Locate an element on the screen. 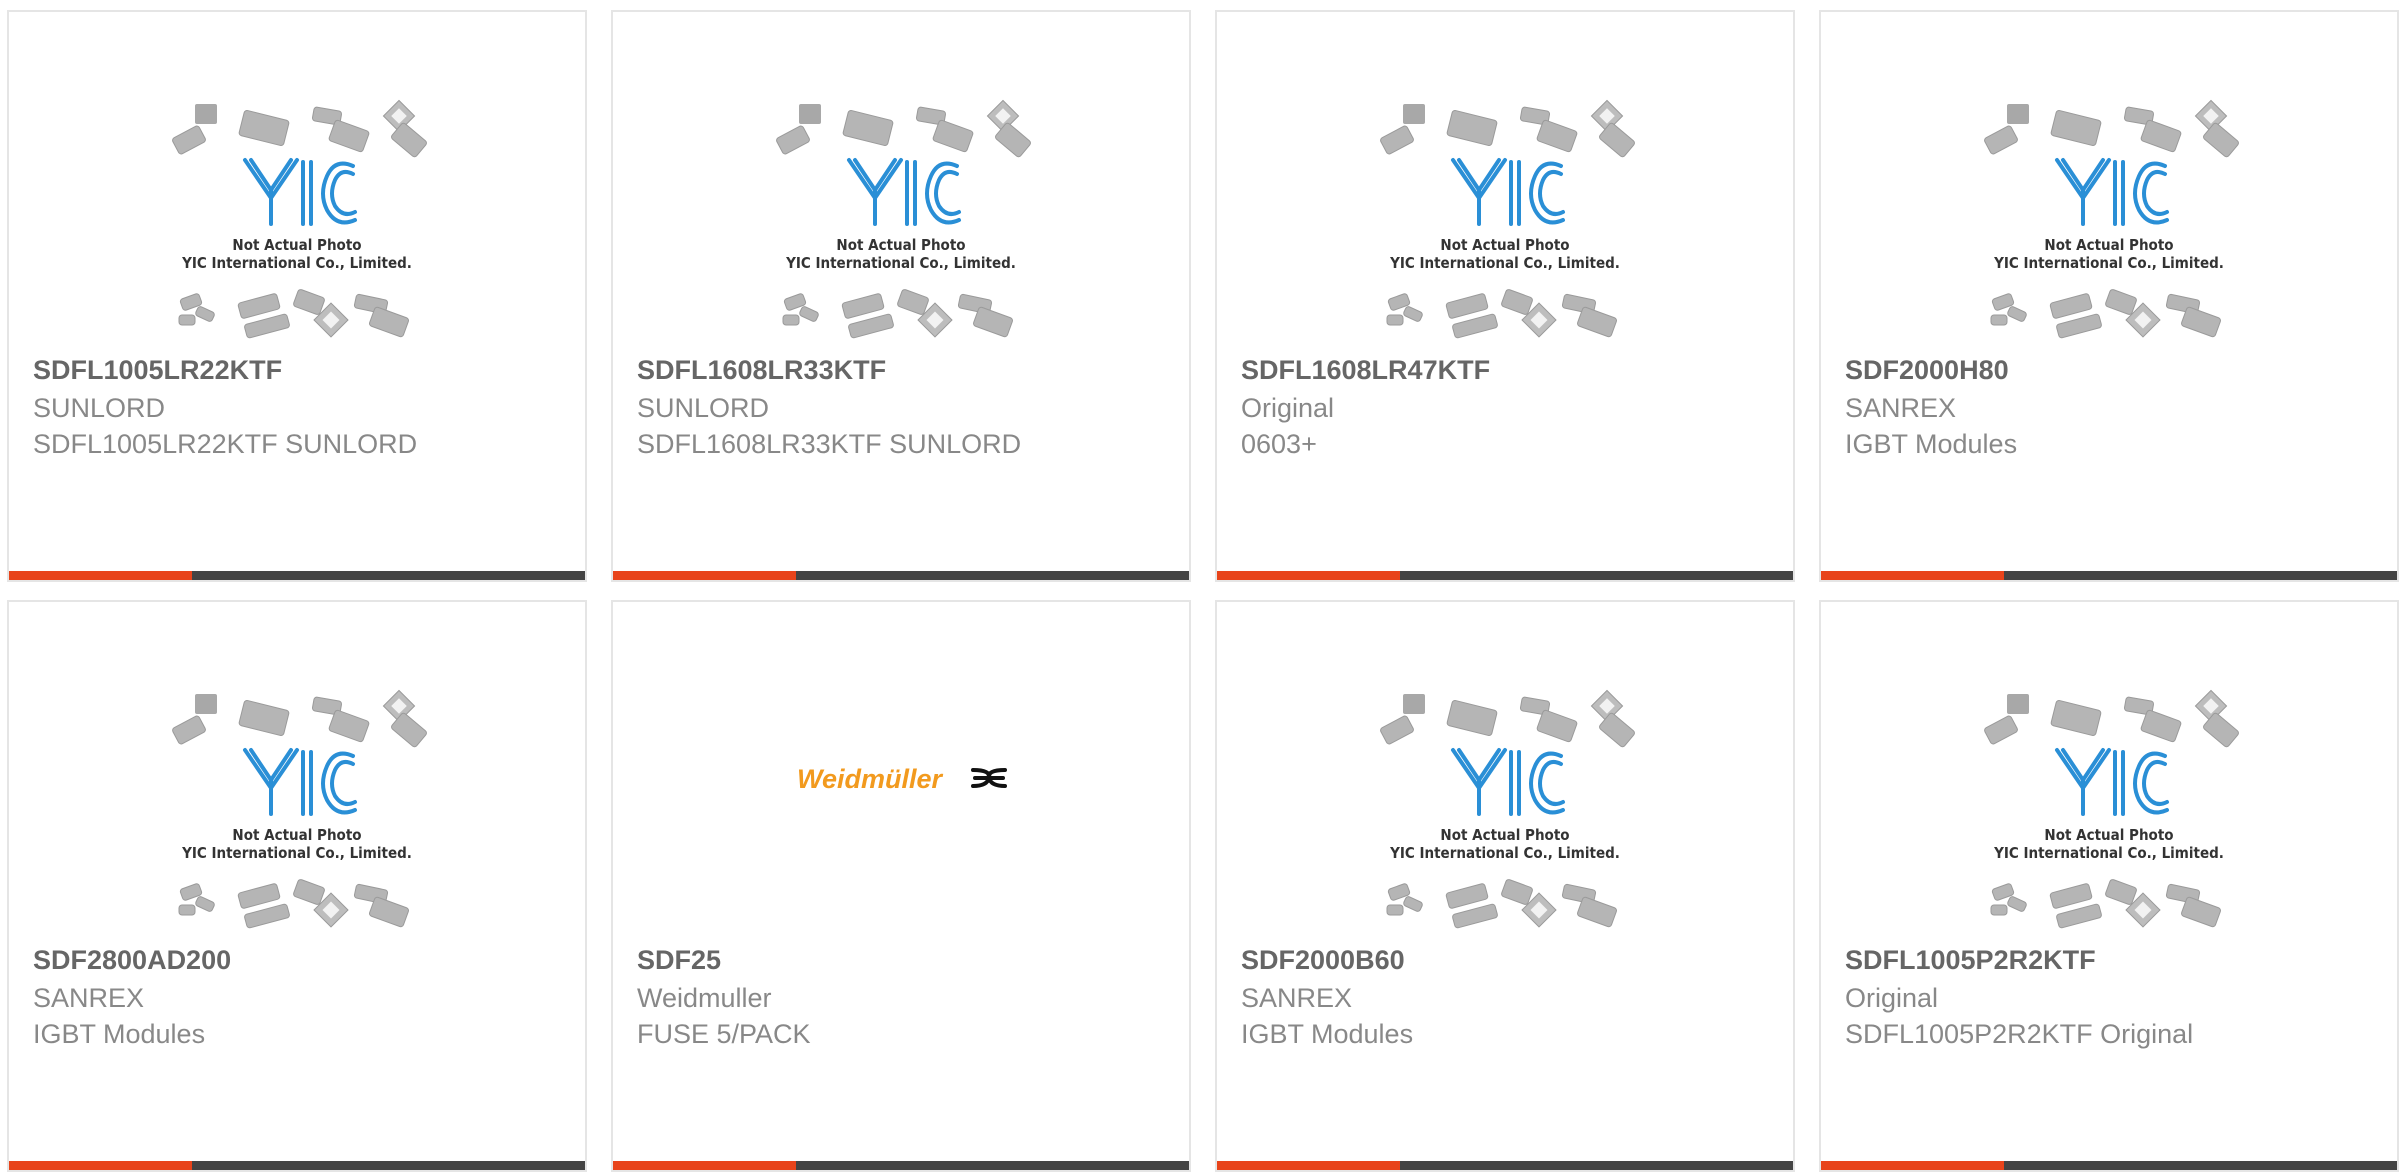  product-description: SDFL1005P2R2KTF Original is located at coordinates (2019, 1034).